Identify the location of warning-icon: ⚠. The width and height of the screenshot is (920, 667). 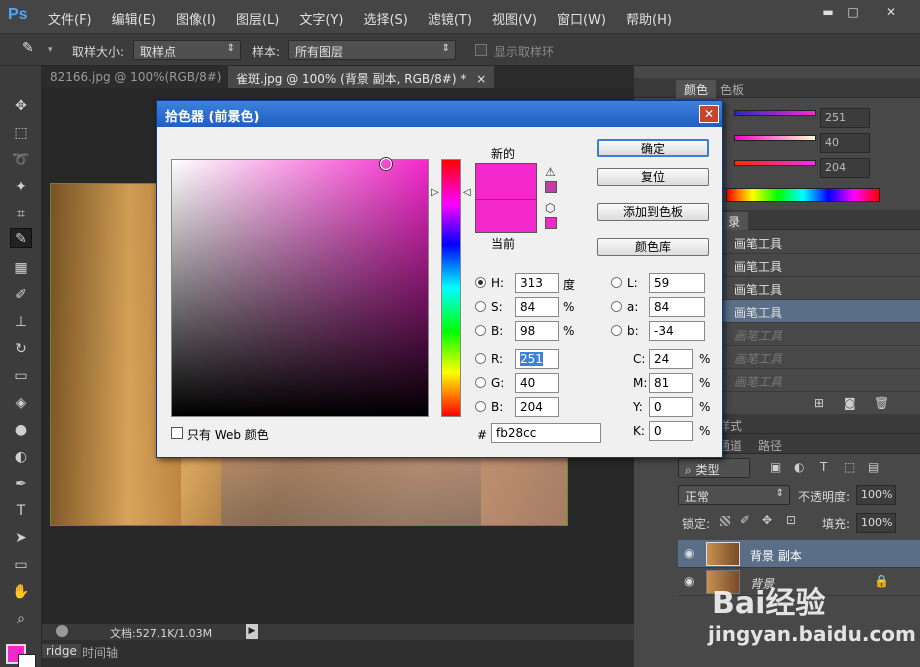
(550, 172).